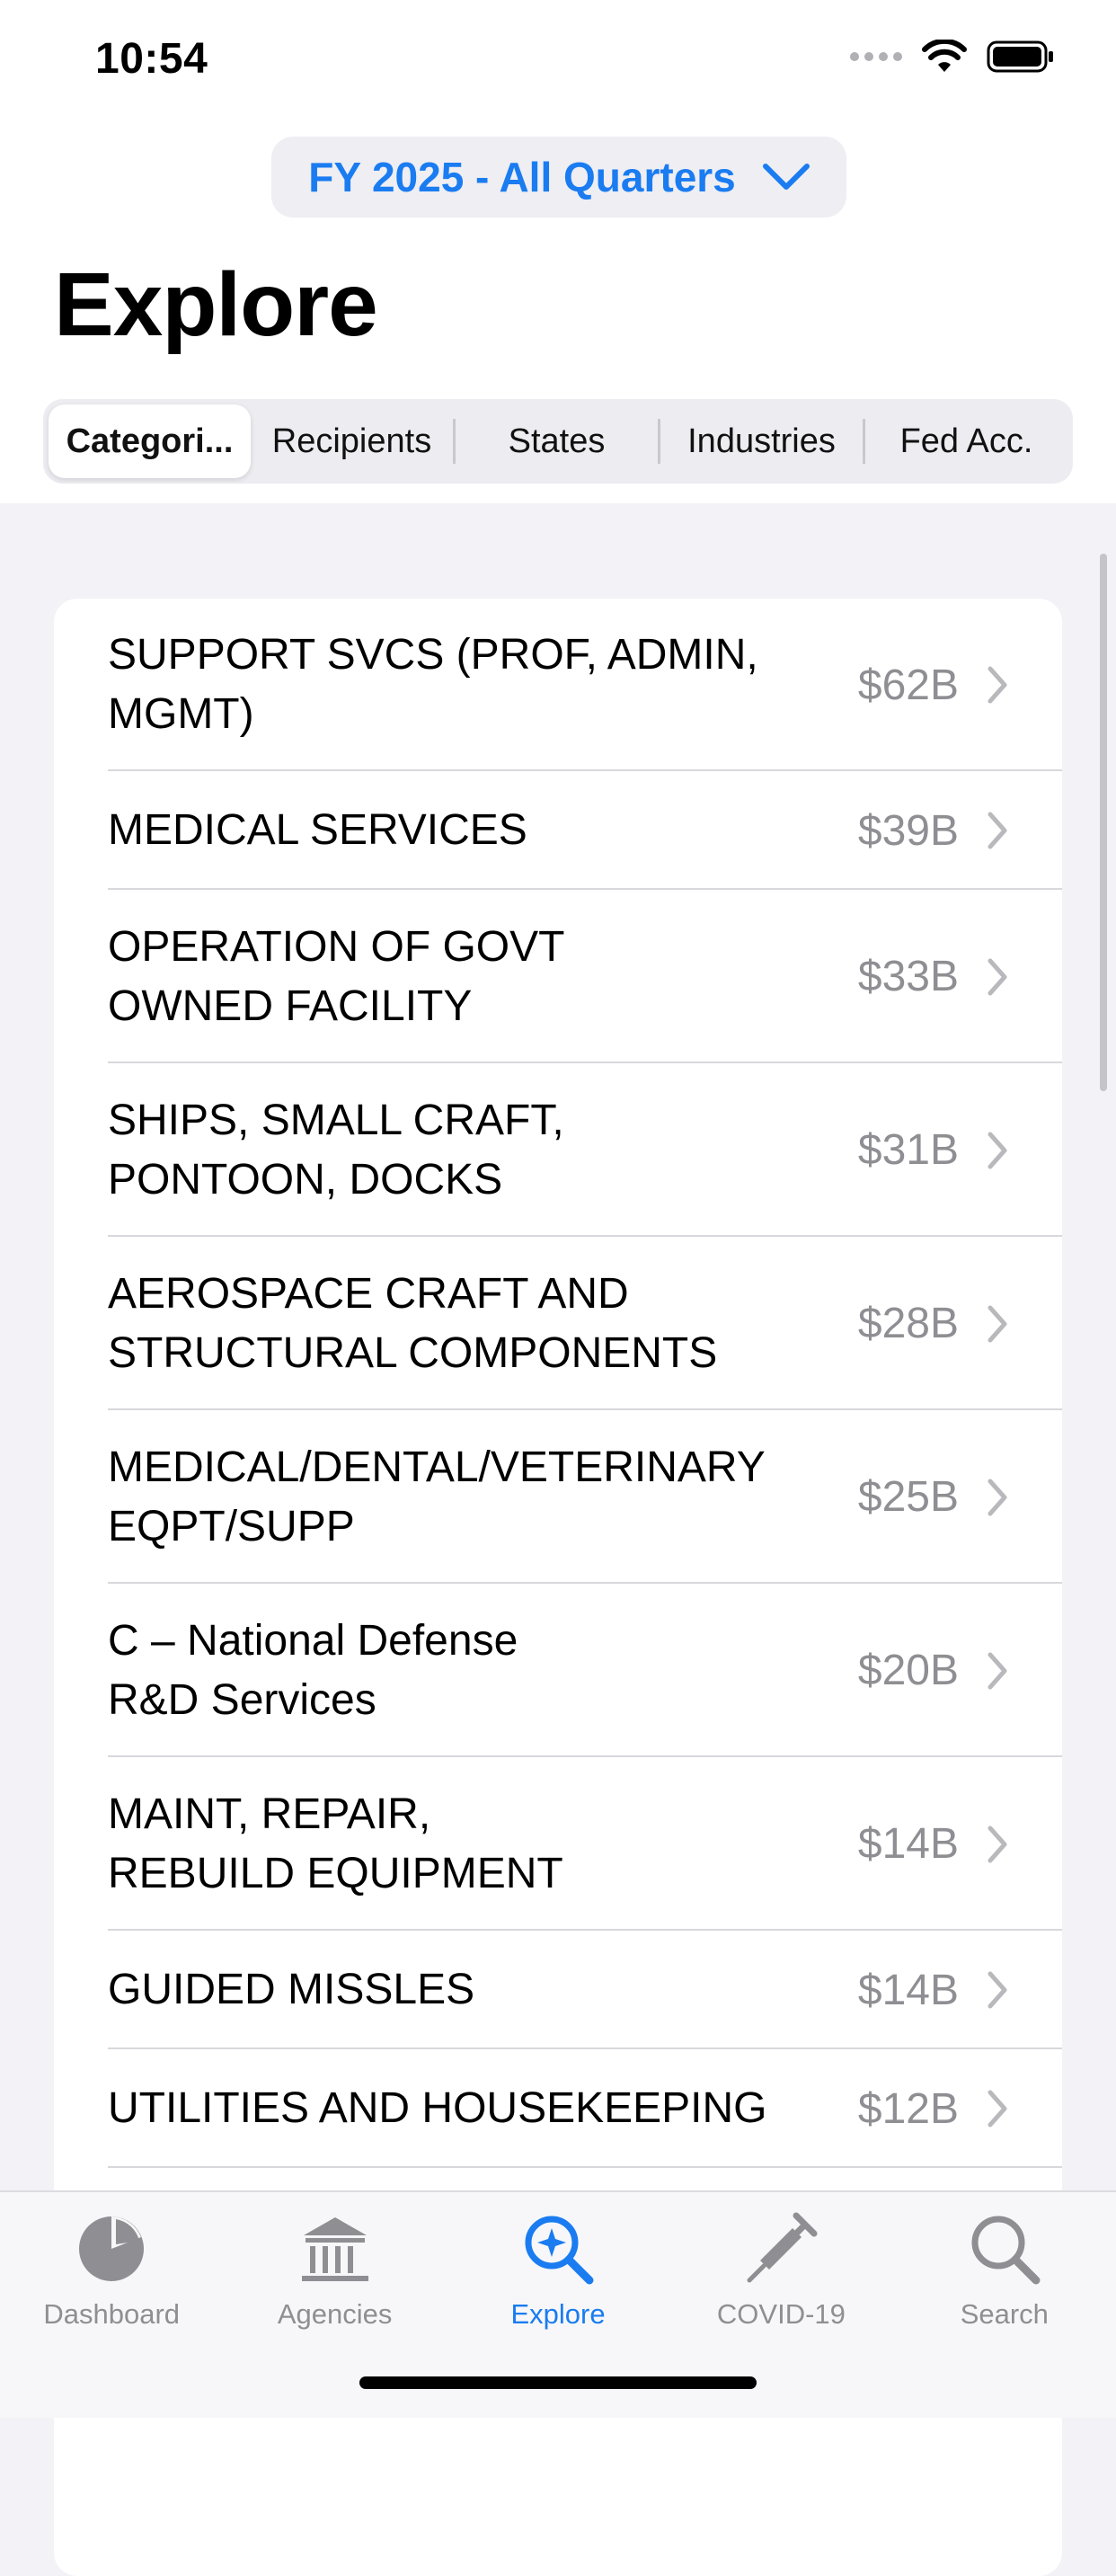 This screenshot has height=2576, width=1116. What do you see at coordinates (1103, 822) in the screenshot?
I see `scrollbar` at bounding box center [1103, 822].